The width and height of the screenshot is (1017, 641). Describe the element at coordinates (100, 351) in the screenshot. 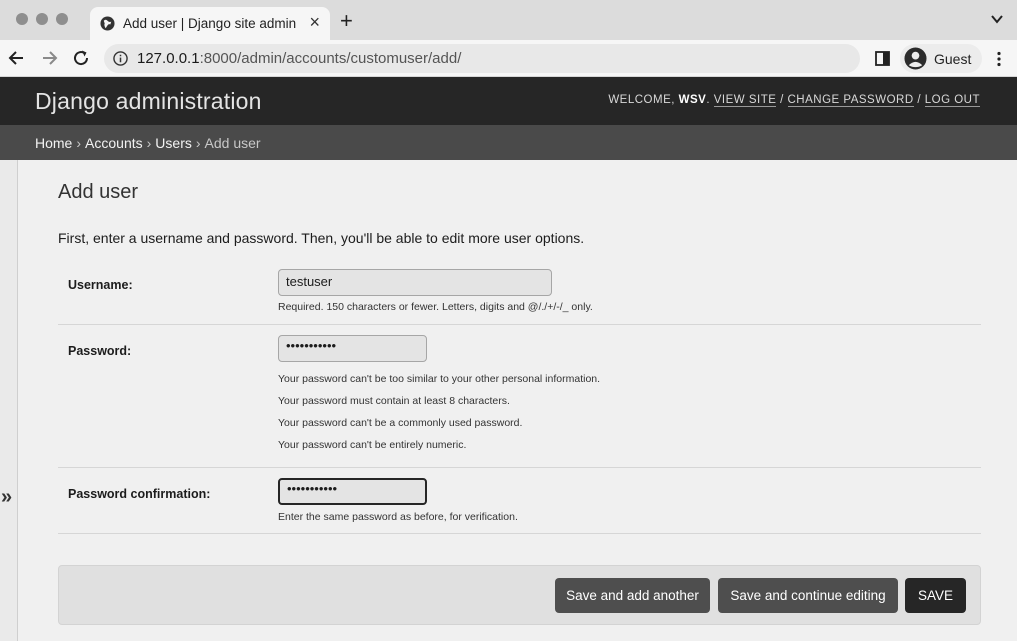

I see `password-label: Password:` at that location.